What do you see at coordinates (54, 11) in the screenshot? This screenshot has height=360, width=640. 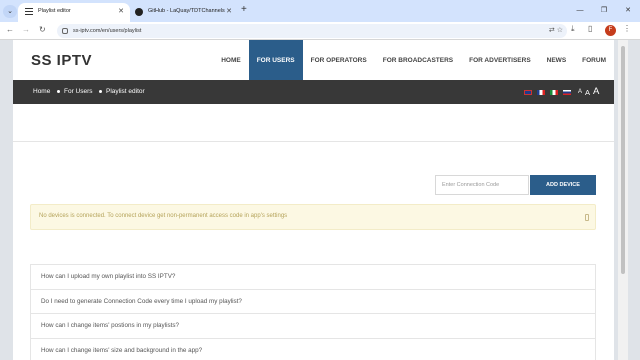 I see `tab-title: Playlist editor` at bounding box center [54, 11].